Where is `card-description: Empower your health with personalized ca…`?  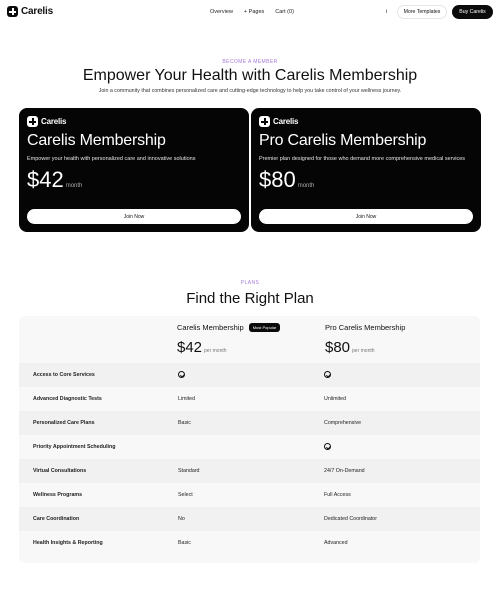 card-description: Empower your health with personalized ca… is located at coordinates (111, 159).